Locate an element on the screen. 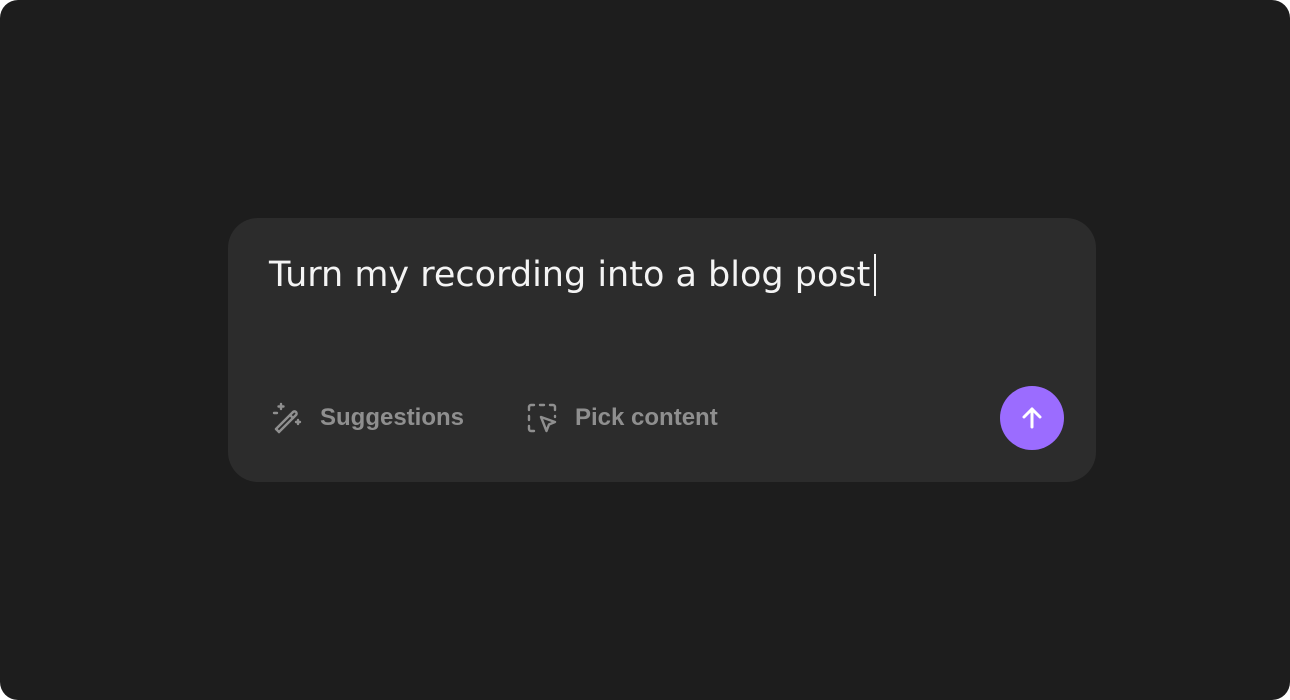 This screenshot has height=700, width=1290. prompt-text: Turn my recording into a blog post is located at coordinates (570, 275).